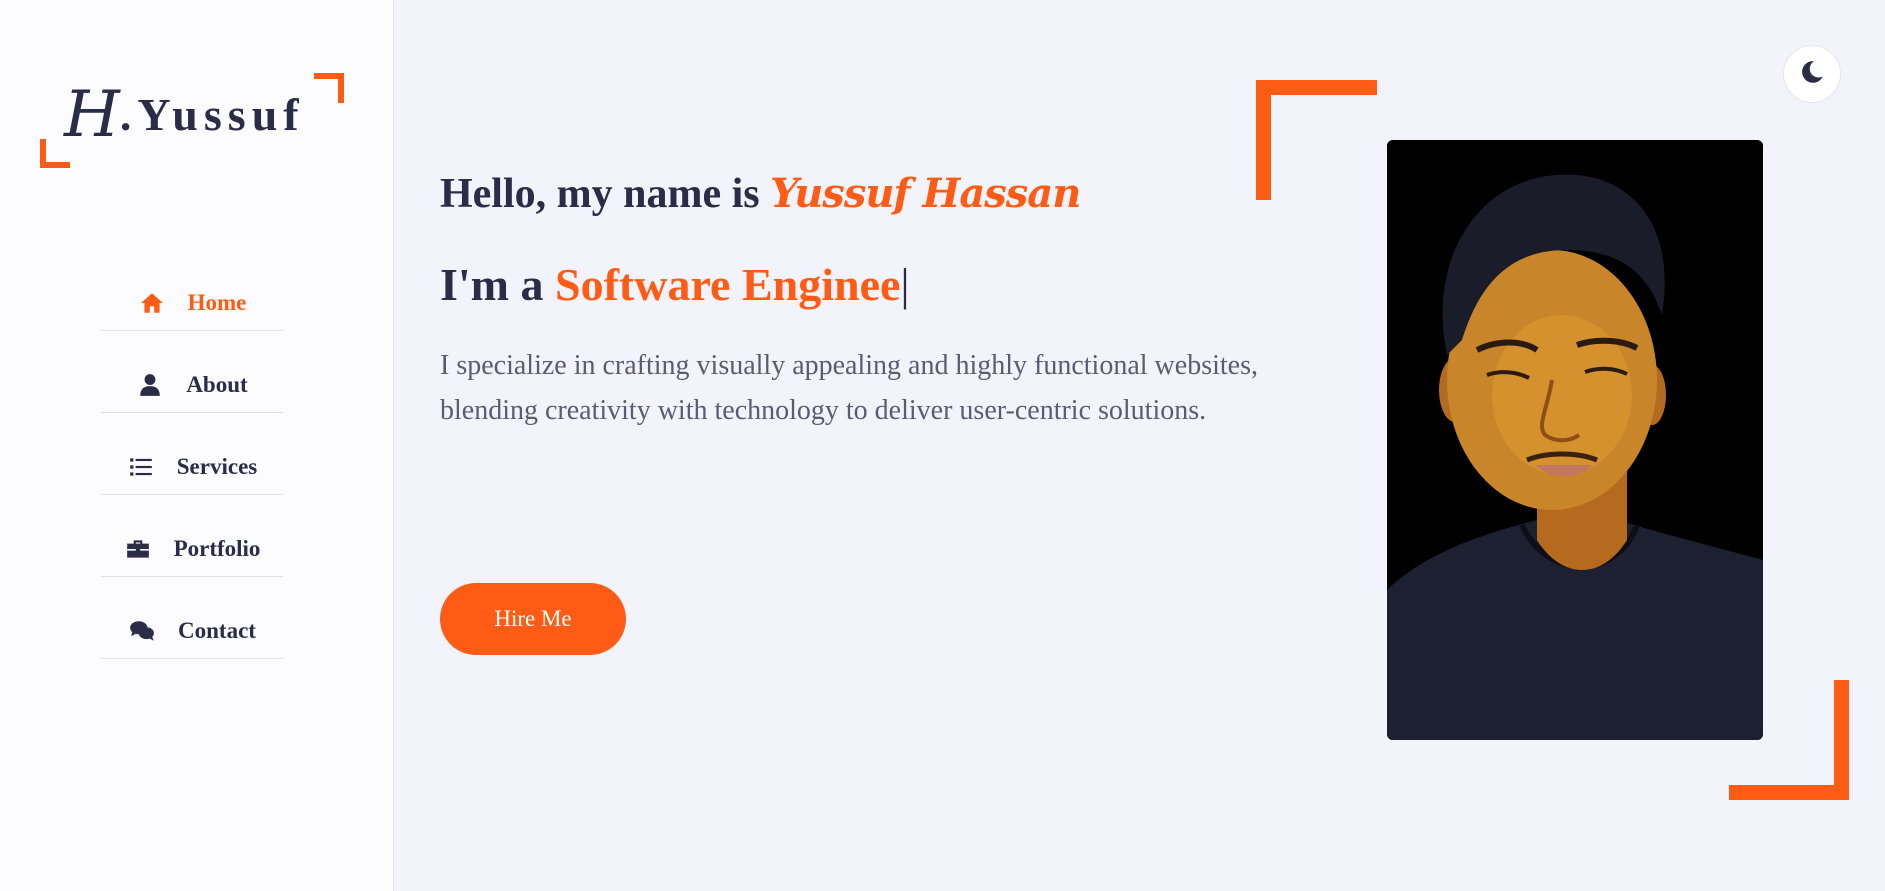 The height and width of the screenshot is (891, 1885). What do you see at coordinates (905, 284) in the screenshot?
I see `typing-cursor: |` at bounding box center [905, 284].